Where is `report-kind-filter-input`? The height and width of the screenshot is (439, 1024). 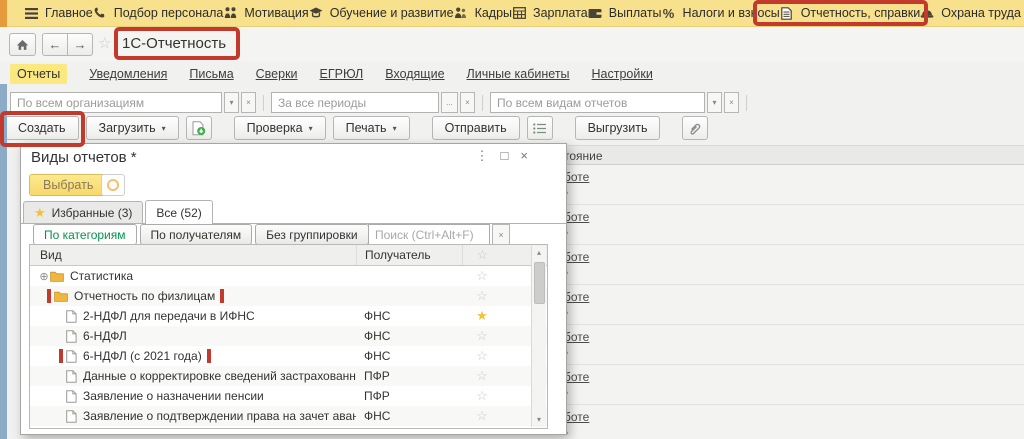 report-kind-filter-input is located at coordinates (597, 102).